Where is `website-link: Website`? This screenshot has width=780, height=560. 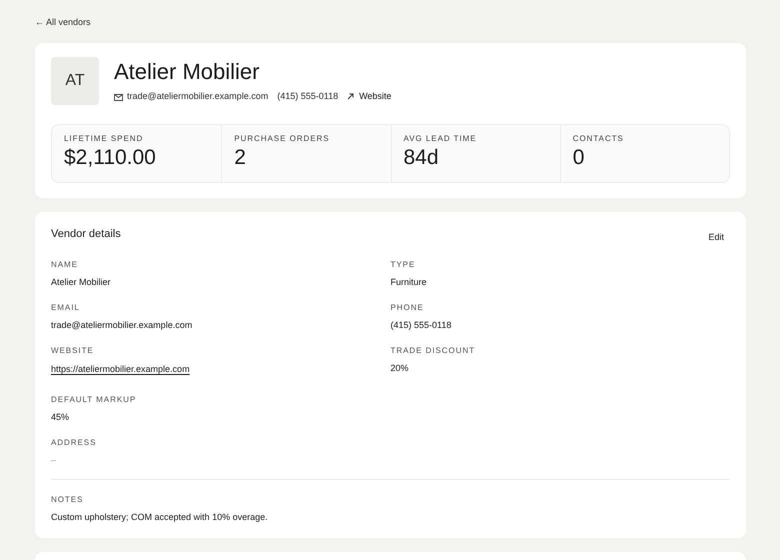 website-link: Website is located at coordinates (369, 97).